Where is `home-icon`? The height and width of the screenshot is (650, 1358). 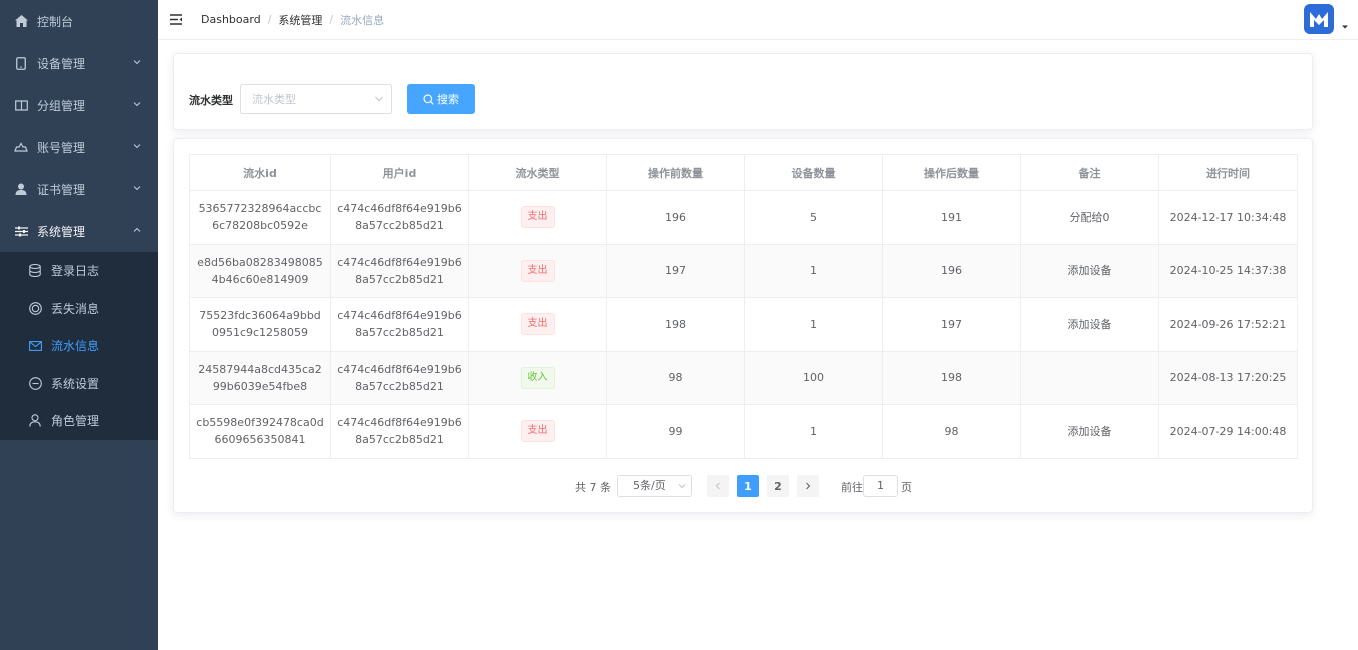 home-icon is located at coordinates (21, 21).